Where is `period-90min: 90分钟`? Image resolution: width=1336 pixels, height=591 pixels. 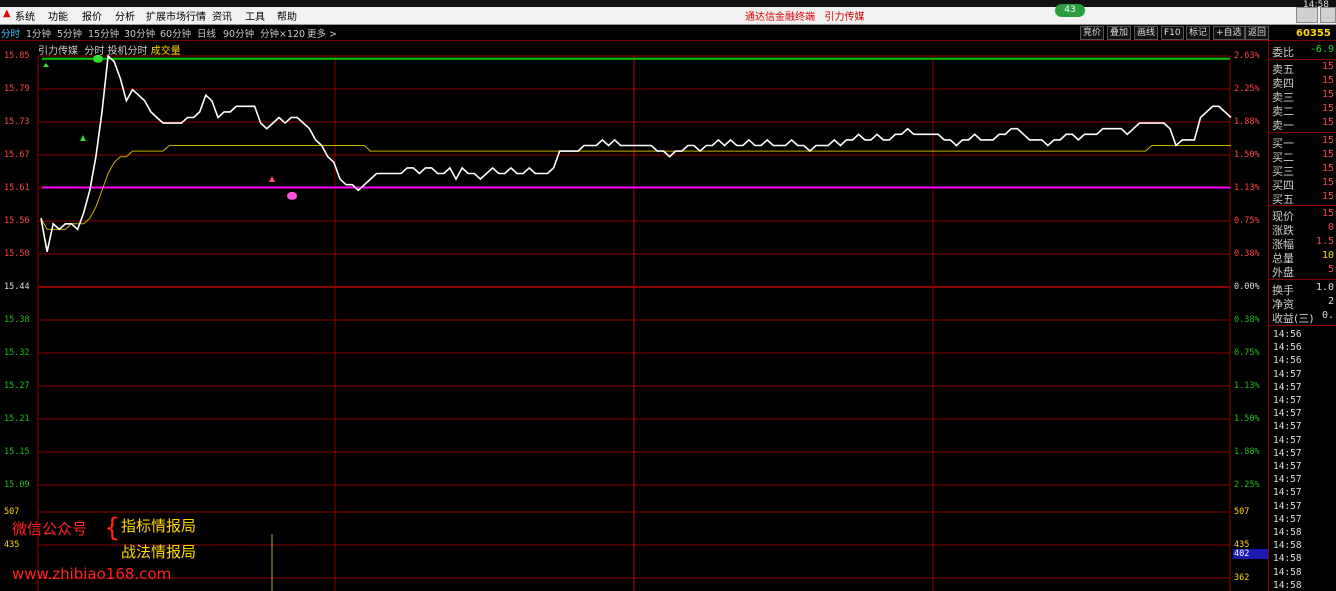
period-90min: 90分钟 is located at coordinates (238, 33).